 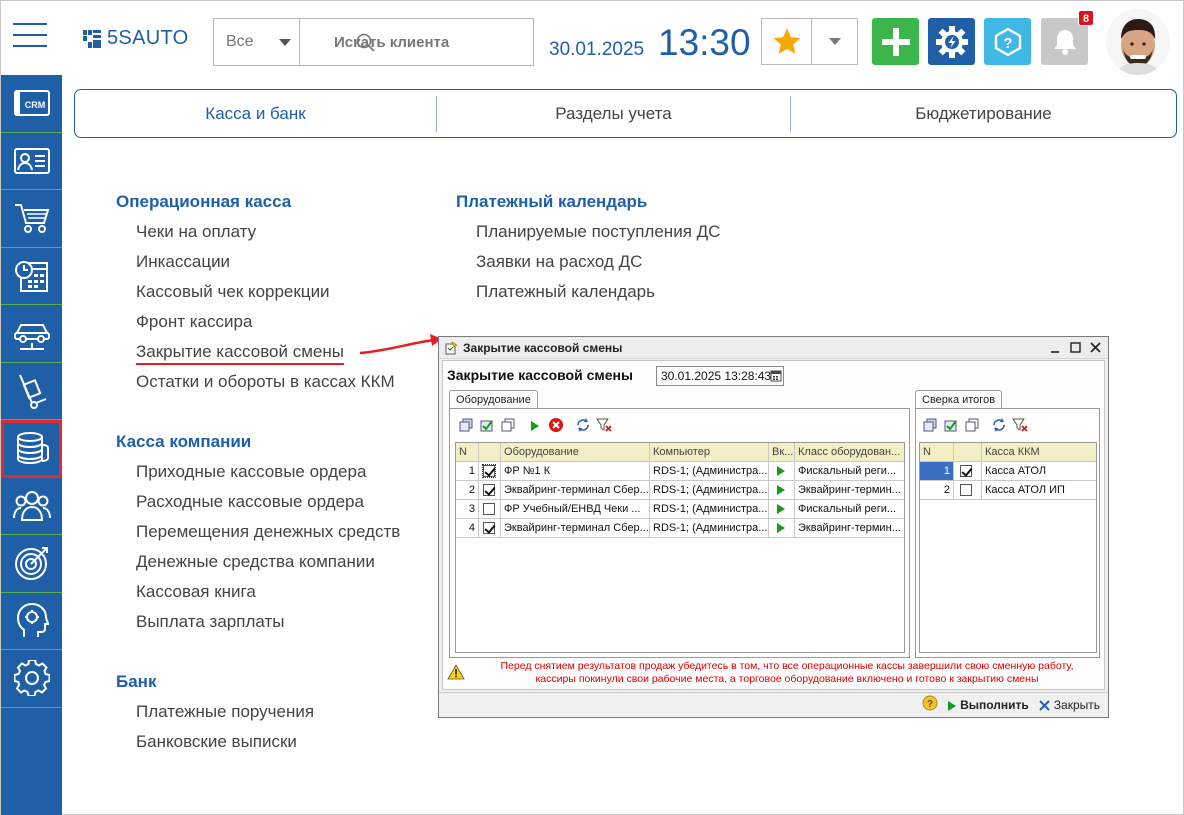 What do you see at coordinates (988, 705) in the screenshot?
I see `run-button: Выполнить` at bounding box center [988, 705].